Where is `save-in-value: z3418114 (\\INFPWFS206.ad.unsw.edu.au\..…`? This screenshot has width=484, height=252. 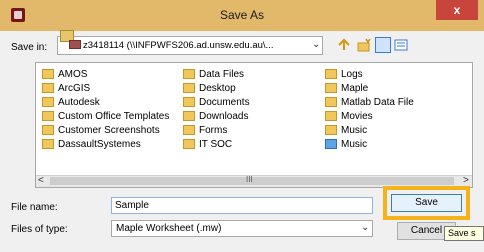
save-in-value: z3418114 (\\INFPWFS206.ad.unsw.edu.au\..… is located at coordinates (178, 45).